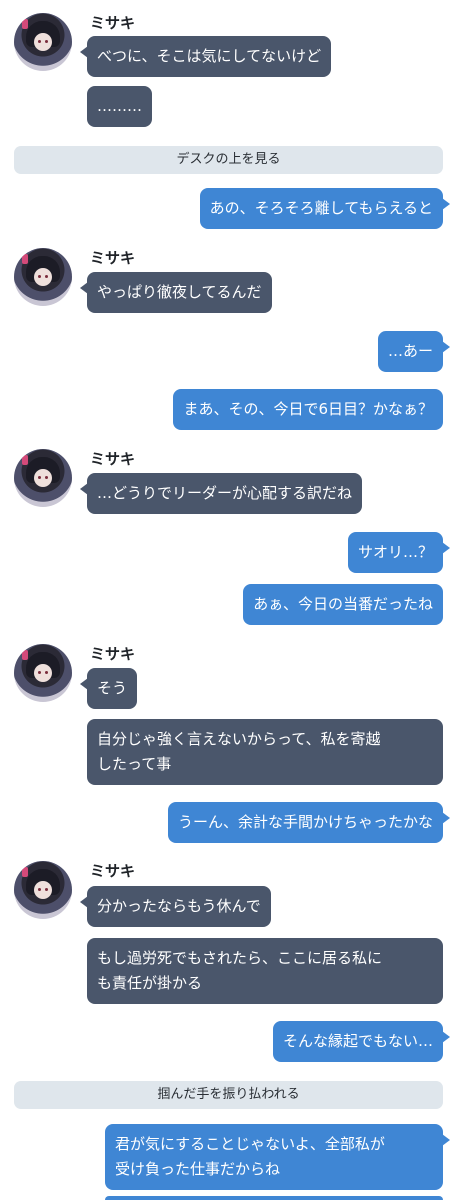 The height and width of the screenshot is (1200, 457). What do you see at coordinates (325, 208) in the screenshot?
I see `message-bubble: あの、そろそろ離してもらえると` at bounding box center [325, 208].